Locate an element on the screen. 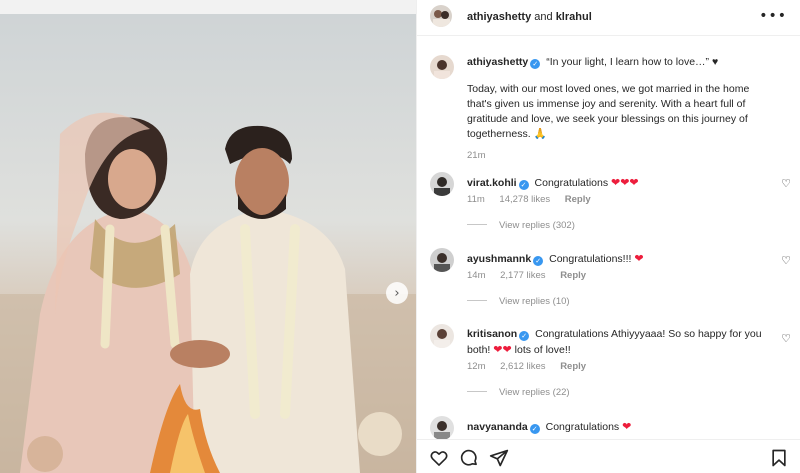 The image size is (800, 473). coauthor-username: klrahul is located at coordinates (574, 17).